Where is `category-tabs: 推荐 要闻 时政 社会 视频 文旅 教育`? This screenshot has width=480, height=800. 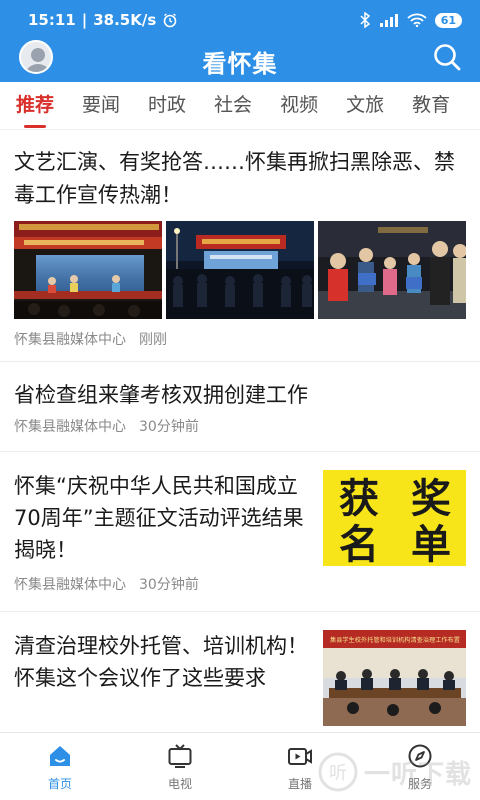
category-tabs: 推荐 要闻 时政 社会 视频 文旅 教育 is located at coordinates (240, 106).